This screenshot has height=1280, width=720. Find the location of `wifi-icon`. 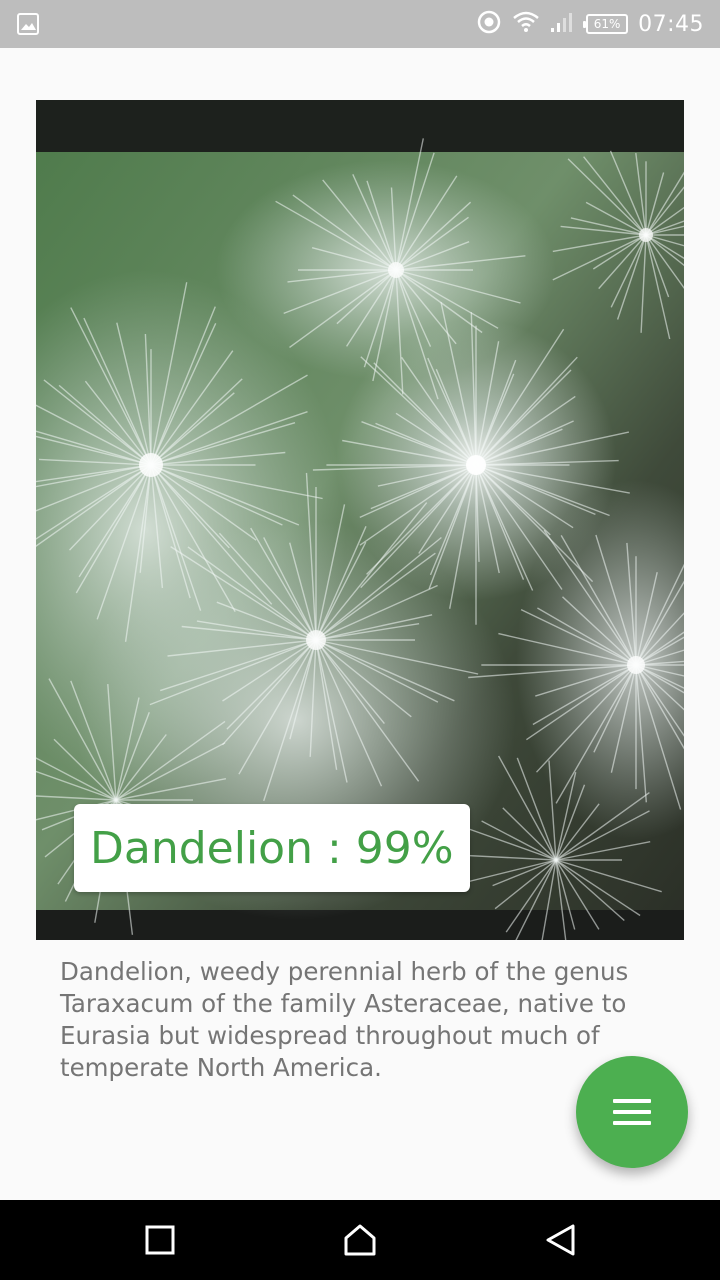

wifi-icon is located at coordinates (526, 24).